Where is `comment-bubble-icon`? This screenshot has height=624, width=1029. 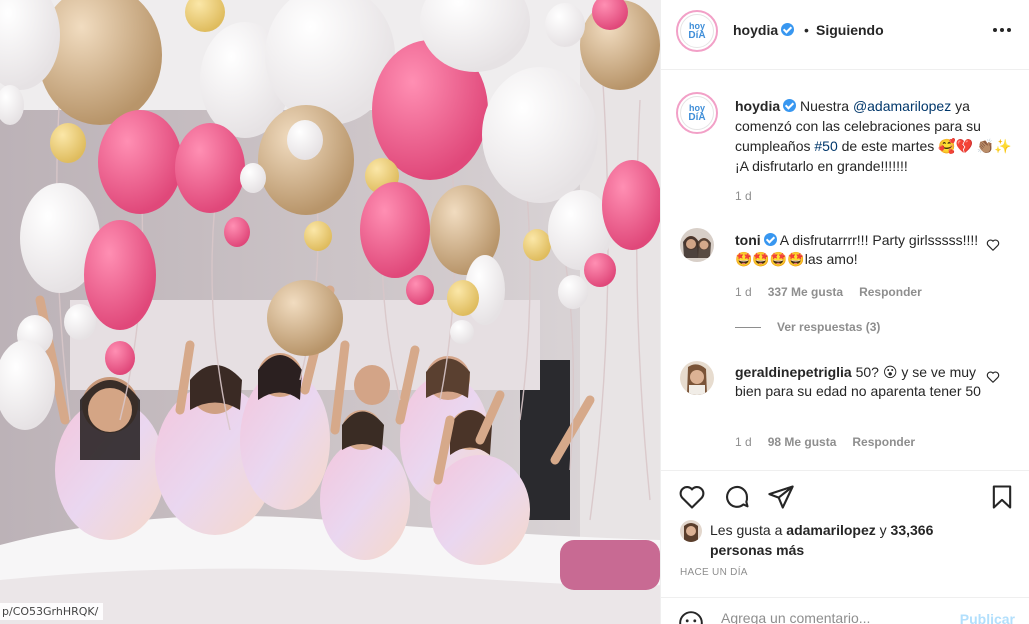 comment-bubble-icon is located at coordinates (737, 497).